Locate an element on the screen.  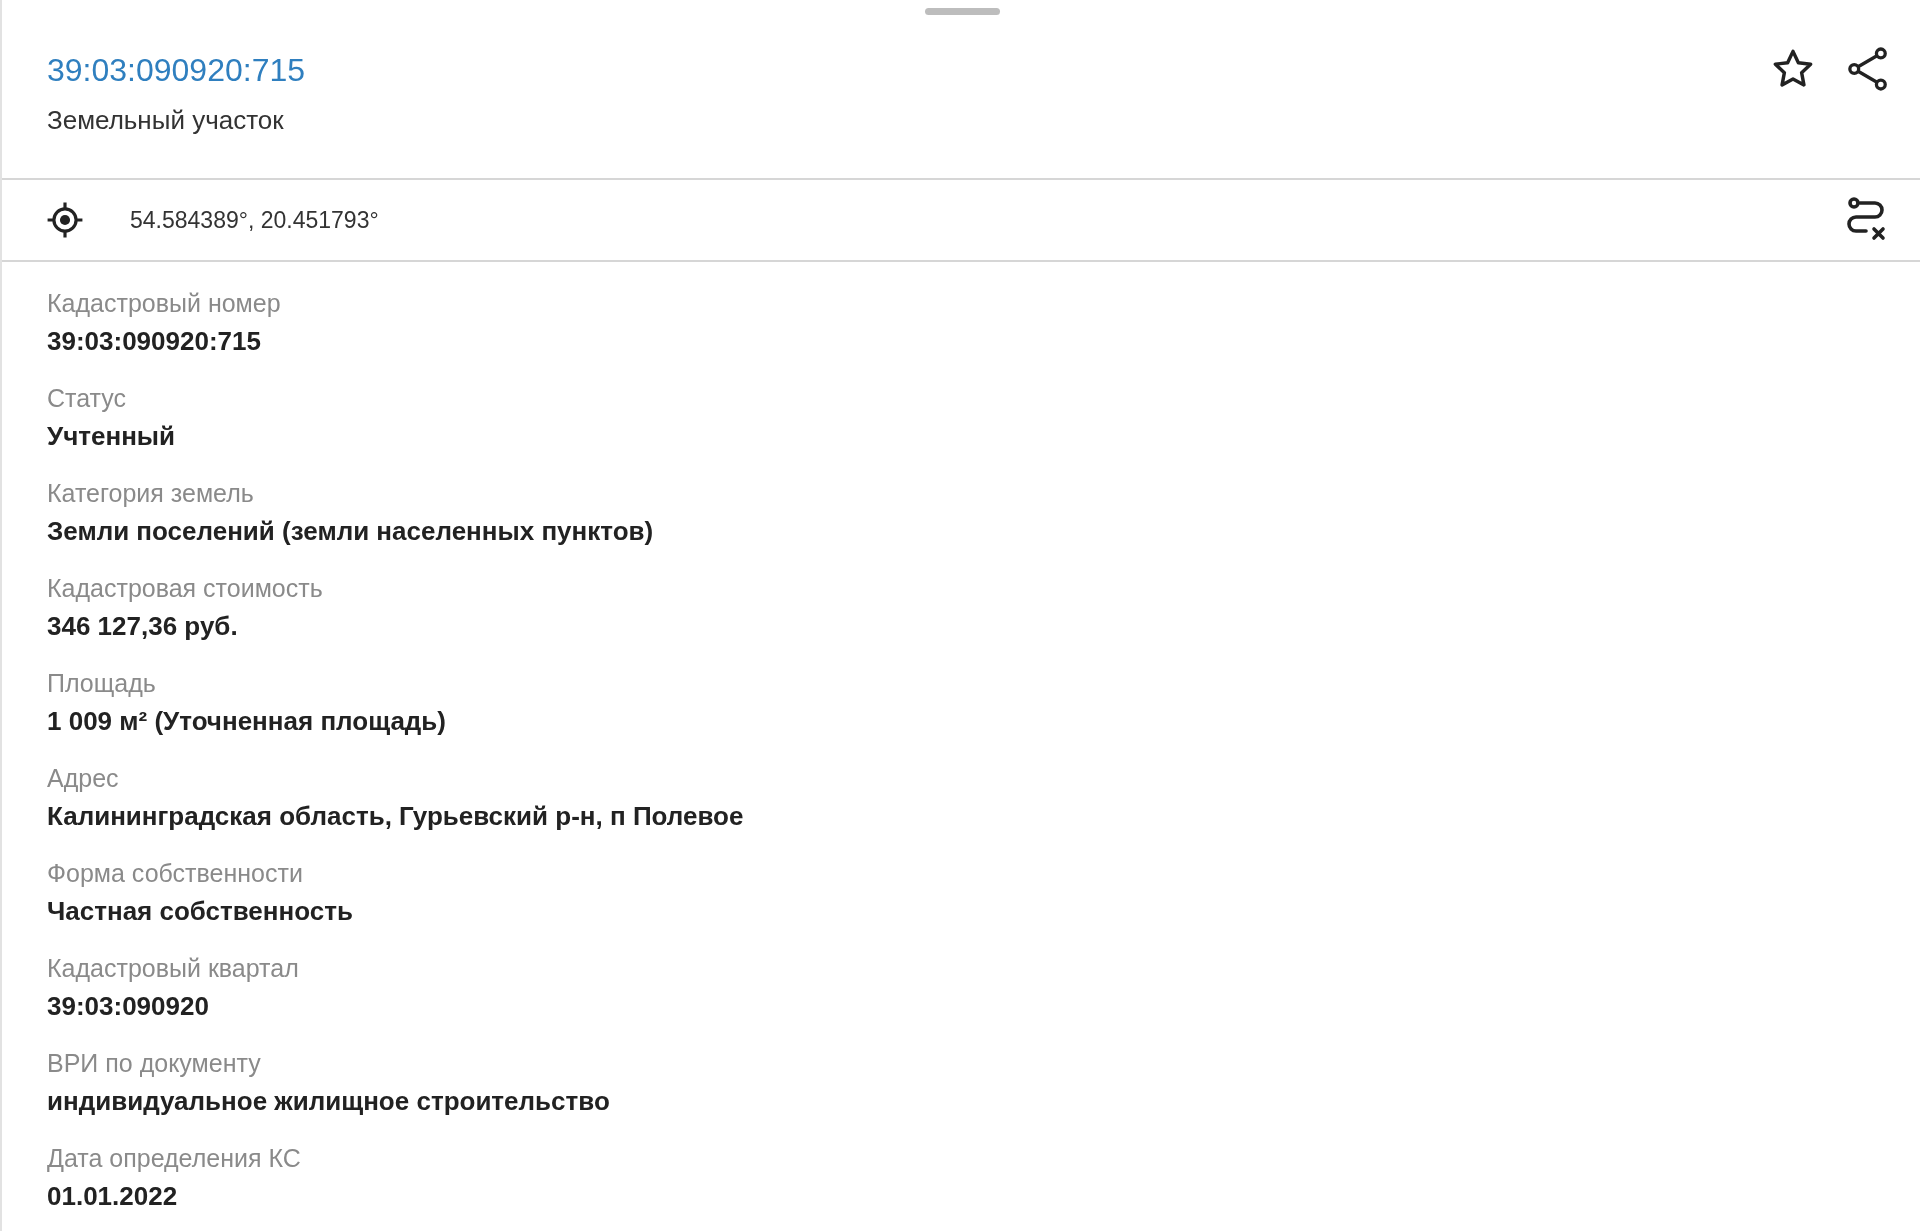
field-value: 39:03:090920 is located at coordinates (128, 1006).